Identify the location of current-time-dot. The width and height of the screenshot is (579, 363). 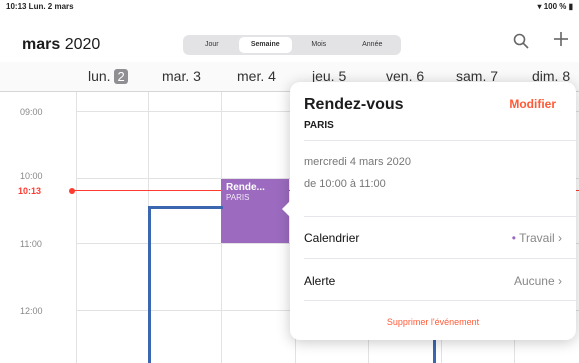
(72, 191).